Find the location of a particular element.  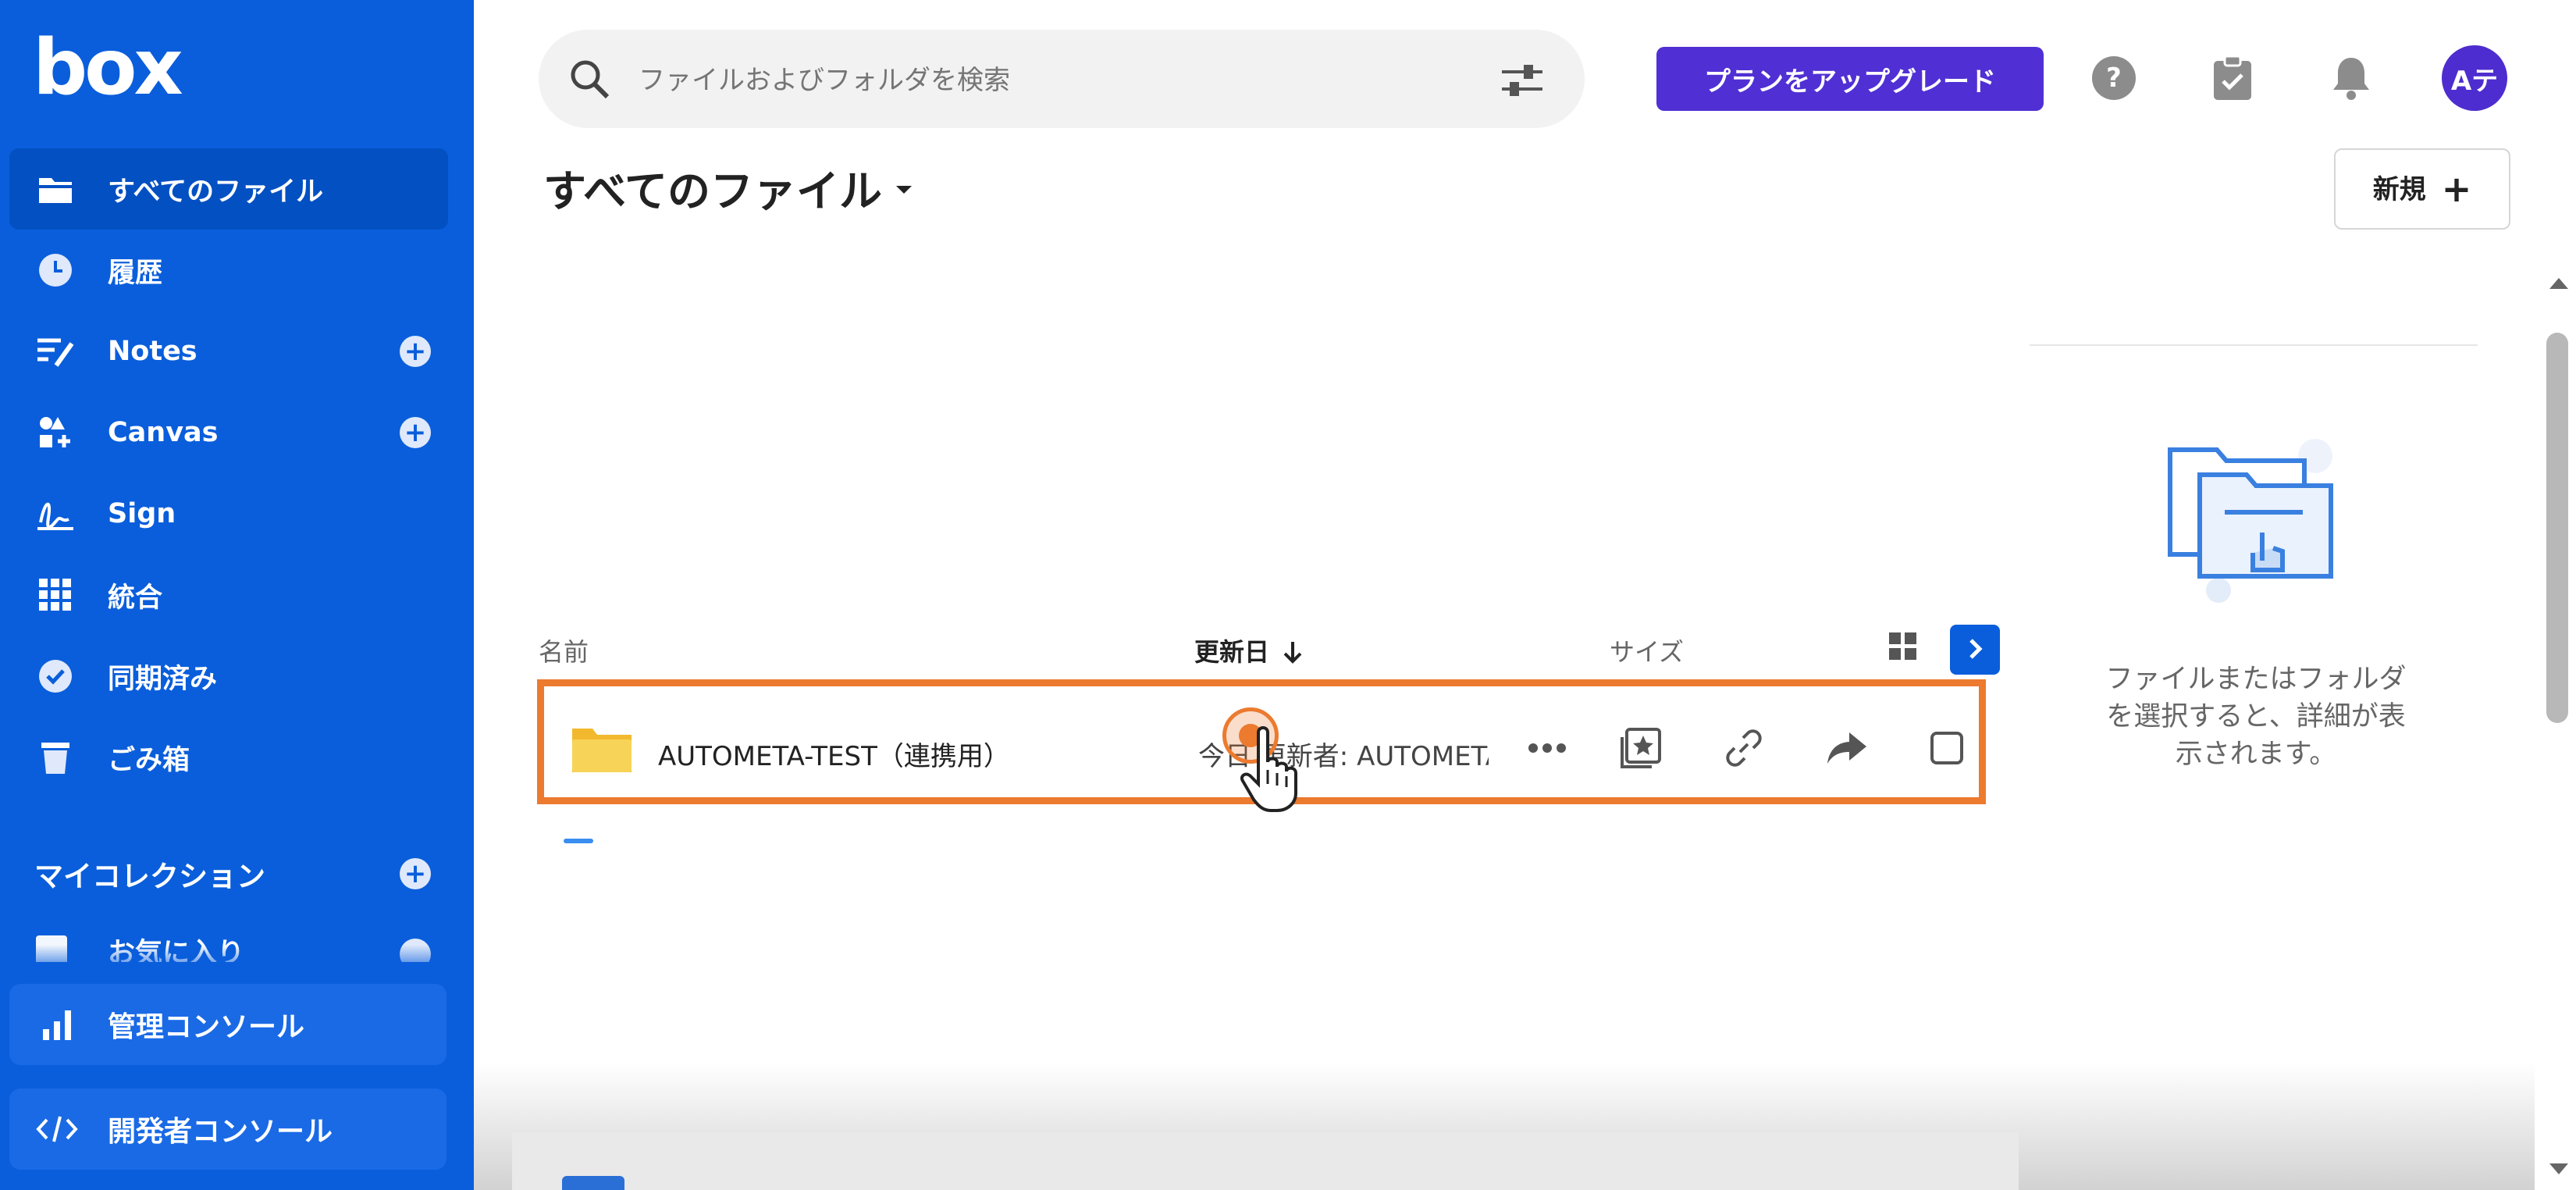

trash-icon is located at coordinates (56, 757).